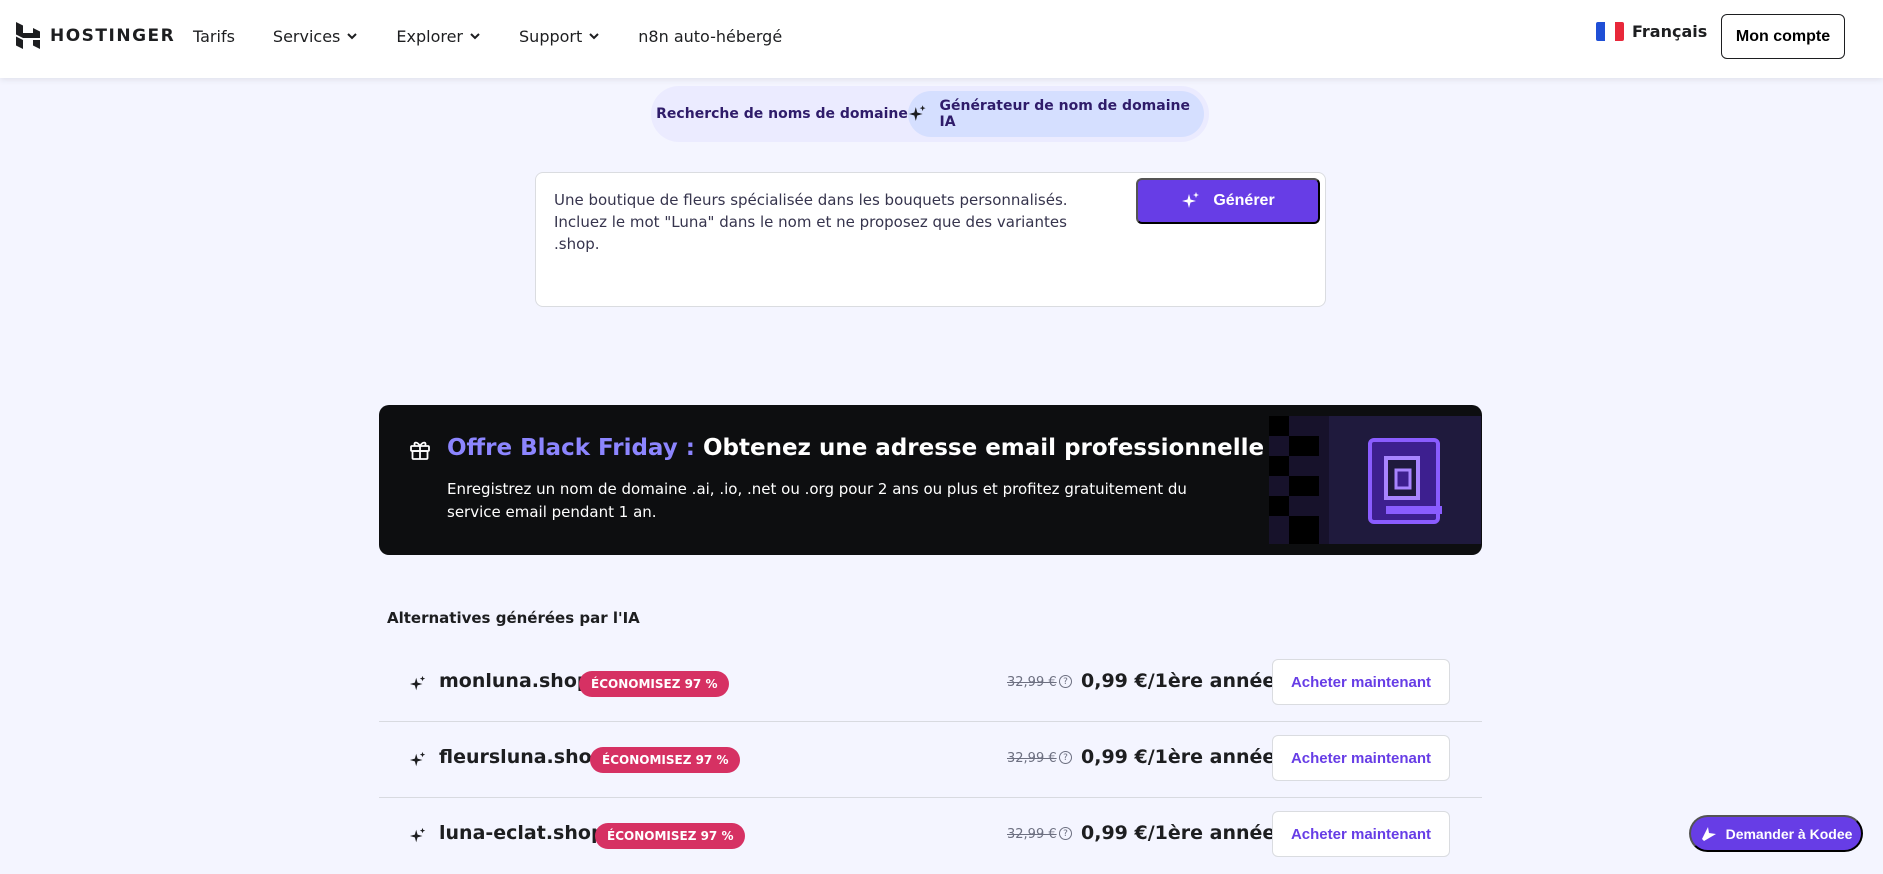  Describe the element at coordinates (1670, 31) in the screenshot. I see `language-label: Français` at that location.